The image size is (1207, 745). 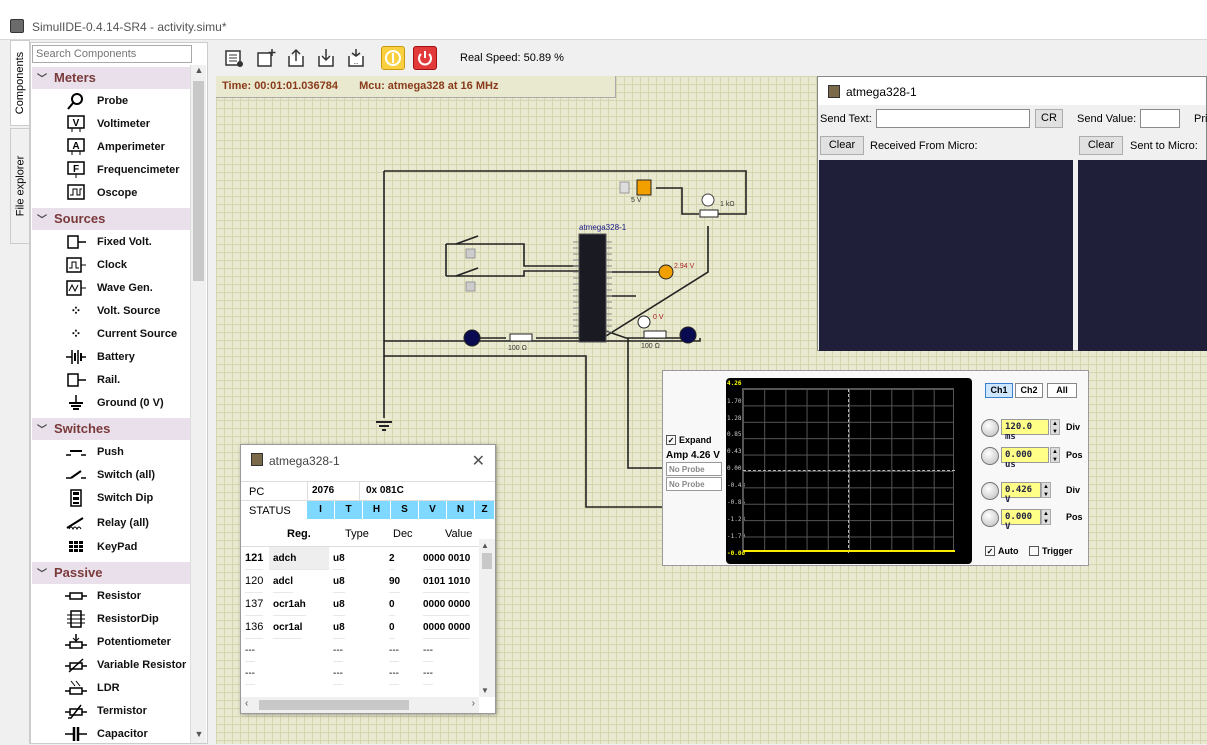 I want to click on send-text-input, so click(x=953, y=118).